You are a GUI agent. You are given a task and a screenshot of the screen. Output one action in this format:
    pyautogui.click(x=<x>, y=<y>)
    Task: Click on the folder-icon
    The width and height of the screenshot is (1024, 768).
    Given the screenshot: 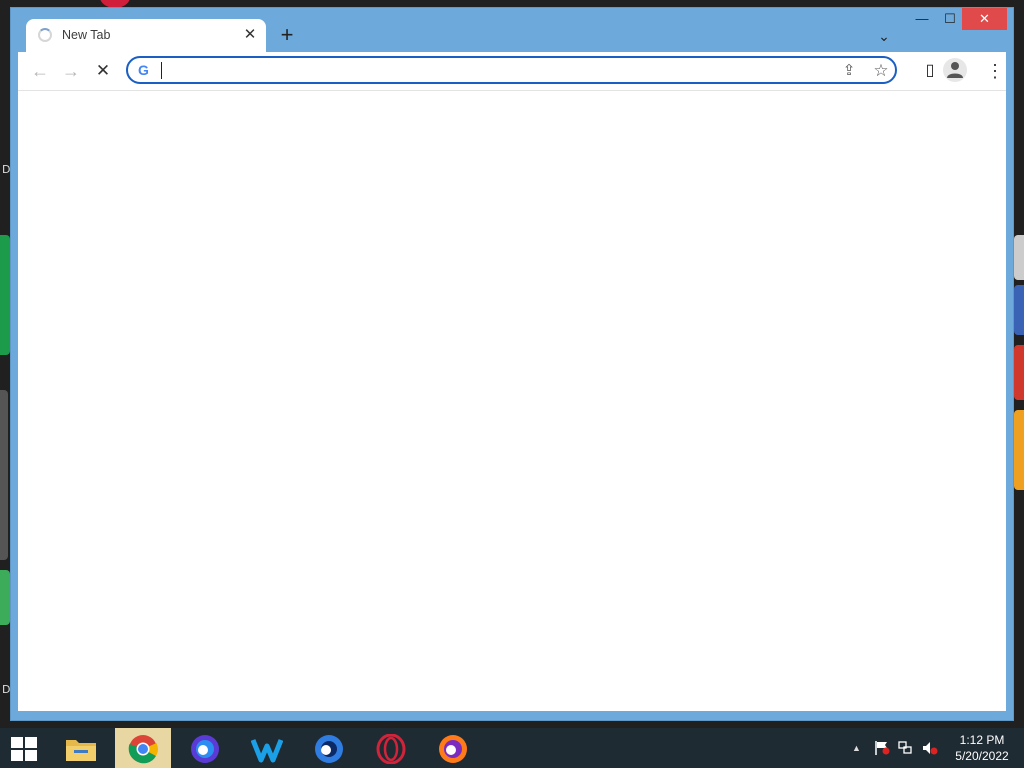 What is the action you would take?
    pyautogui.click(x=81, y=750)
    